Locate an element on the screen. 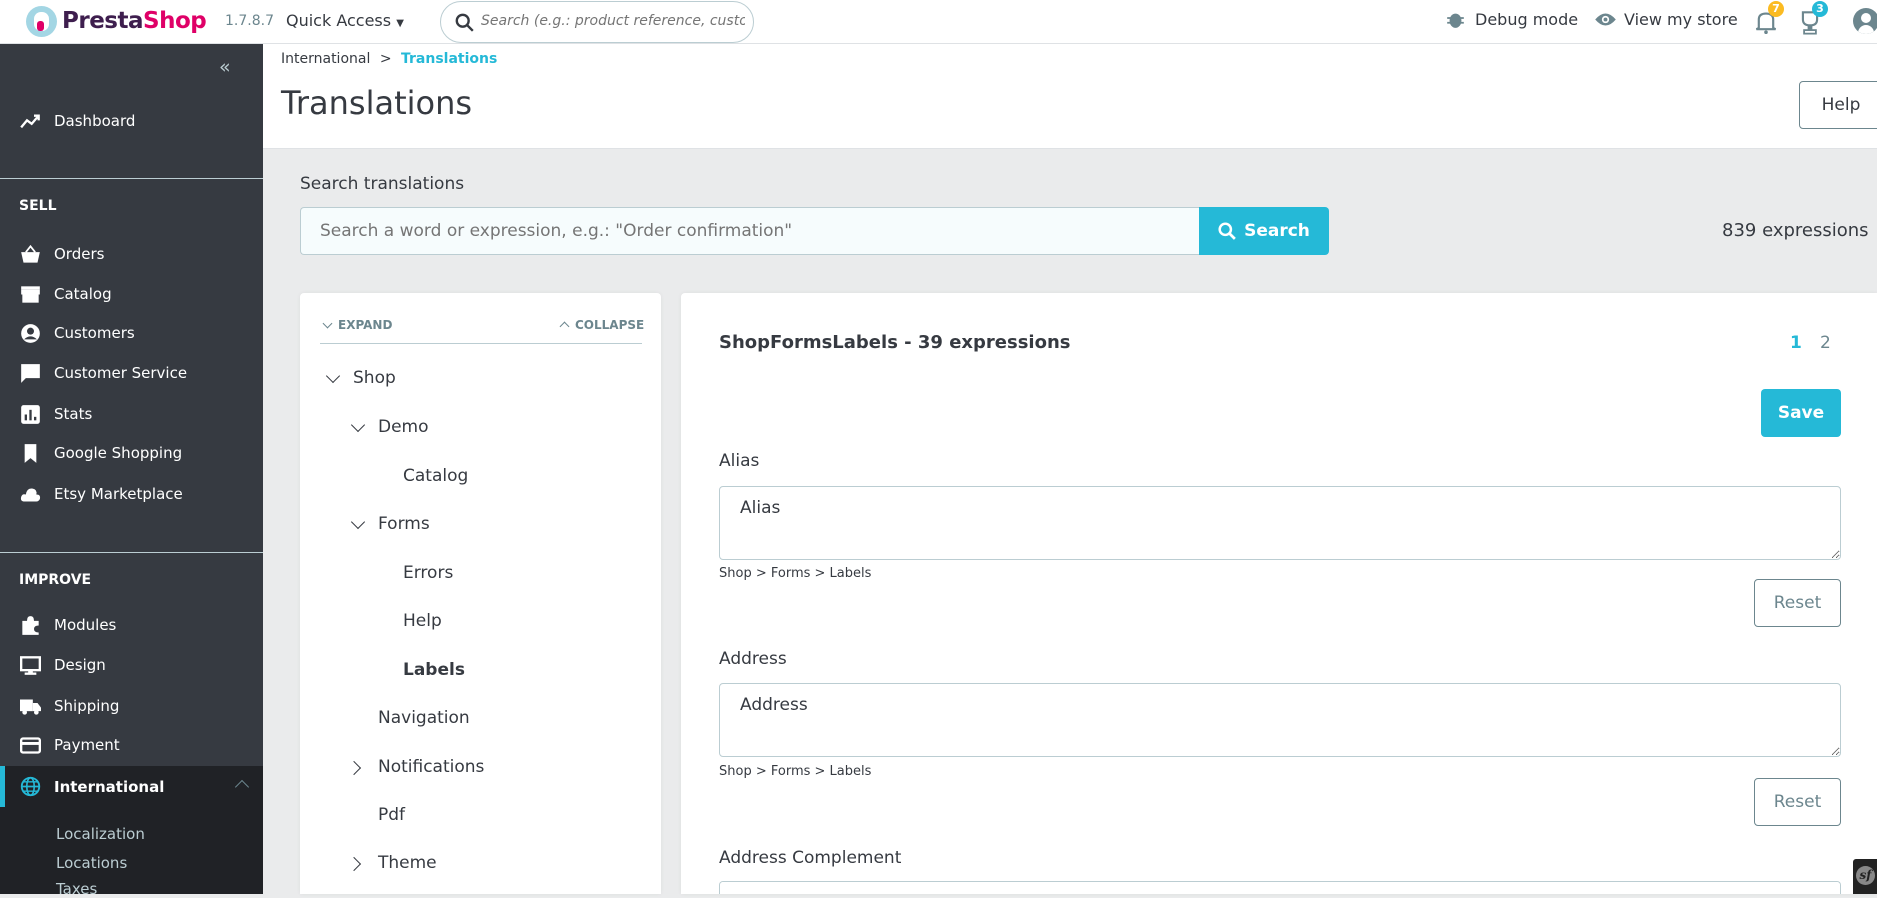 The width and height of the screenshot is (1877, 898). search-button: Search is located at coordinates (1264, 231).